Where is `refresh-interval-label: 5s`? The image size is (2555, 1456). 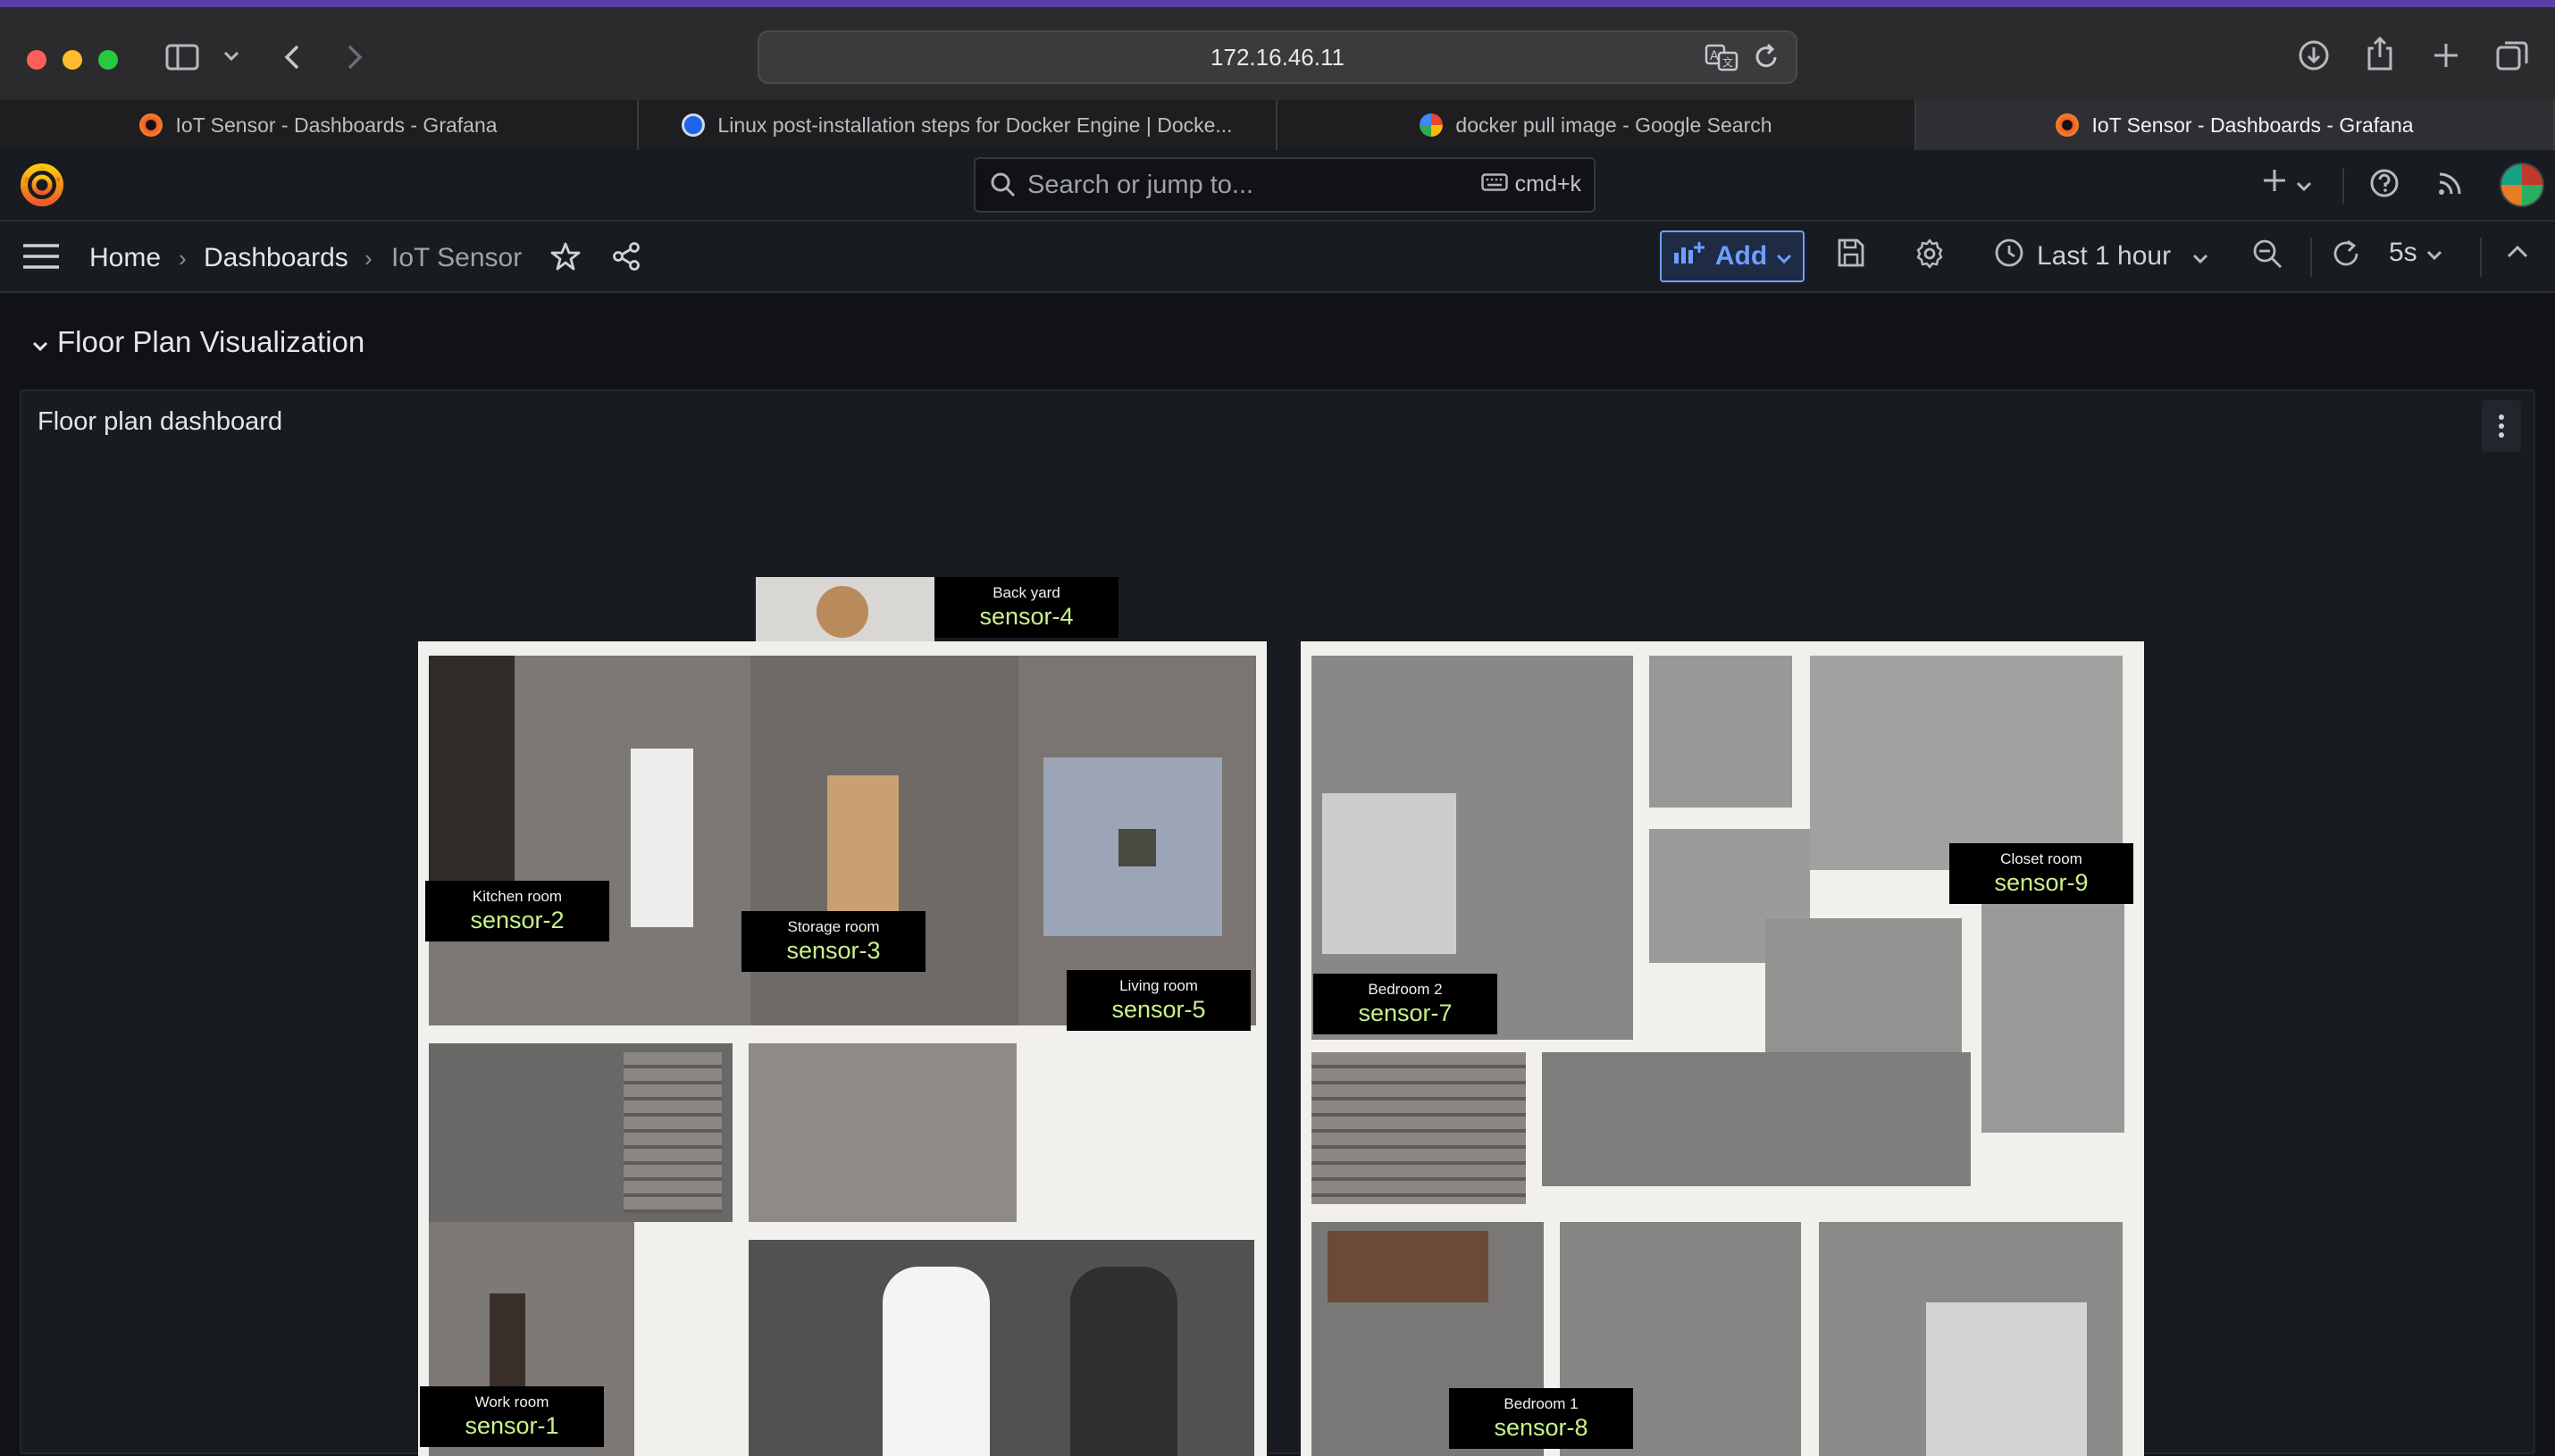
refresh-interval-label: 5s is located at coordinates (2403, 252).